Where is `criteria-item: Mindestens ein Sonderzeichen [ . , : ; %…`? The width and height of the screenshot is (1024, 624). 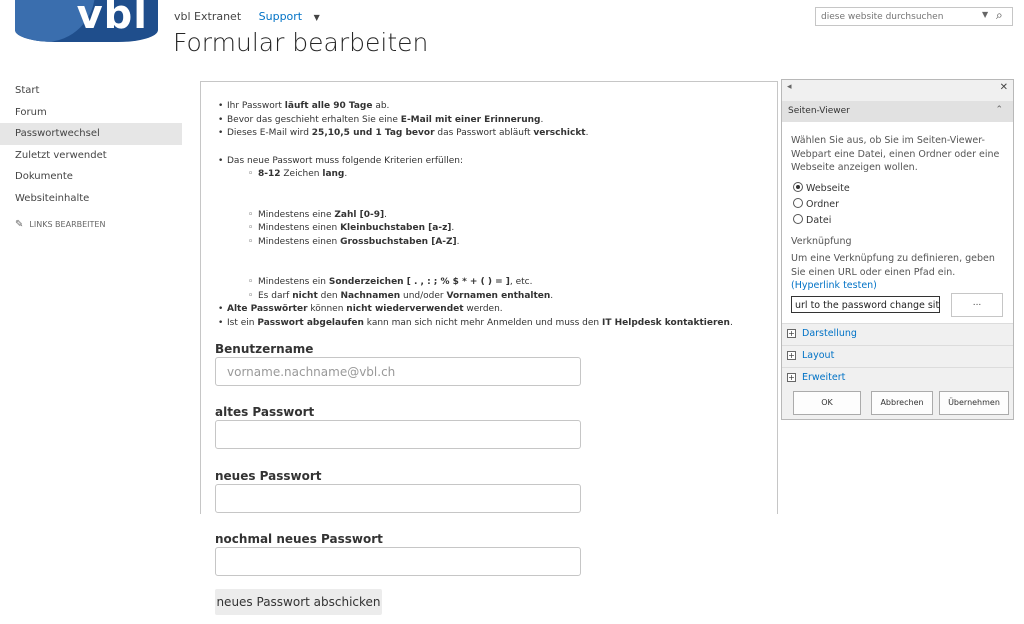 criteria-item: Mindestens ein Sonderzeichen [ . , : ; %… is located at coordinates (490, 283).